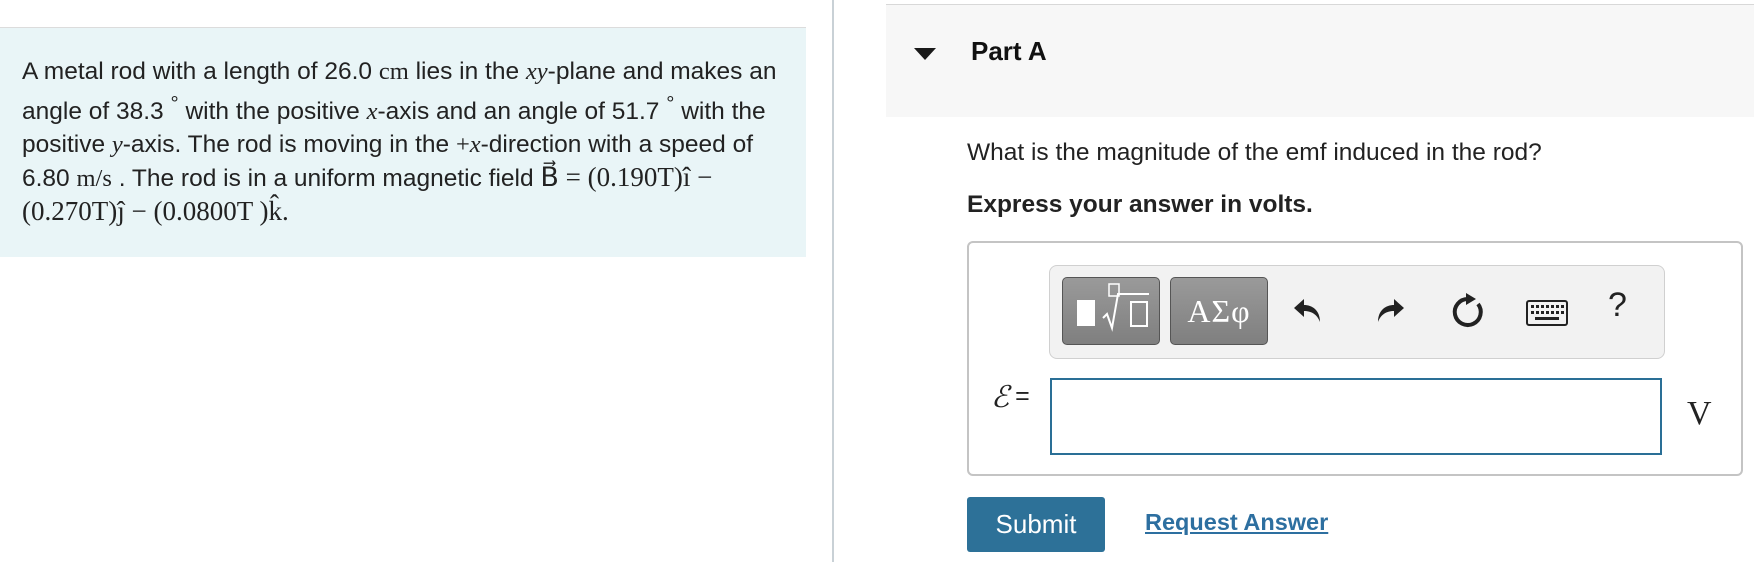  I want to click on answer-input, so click(1356, 416).